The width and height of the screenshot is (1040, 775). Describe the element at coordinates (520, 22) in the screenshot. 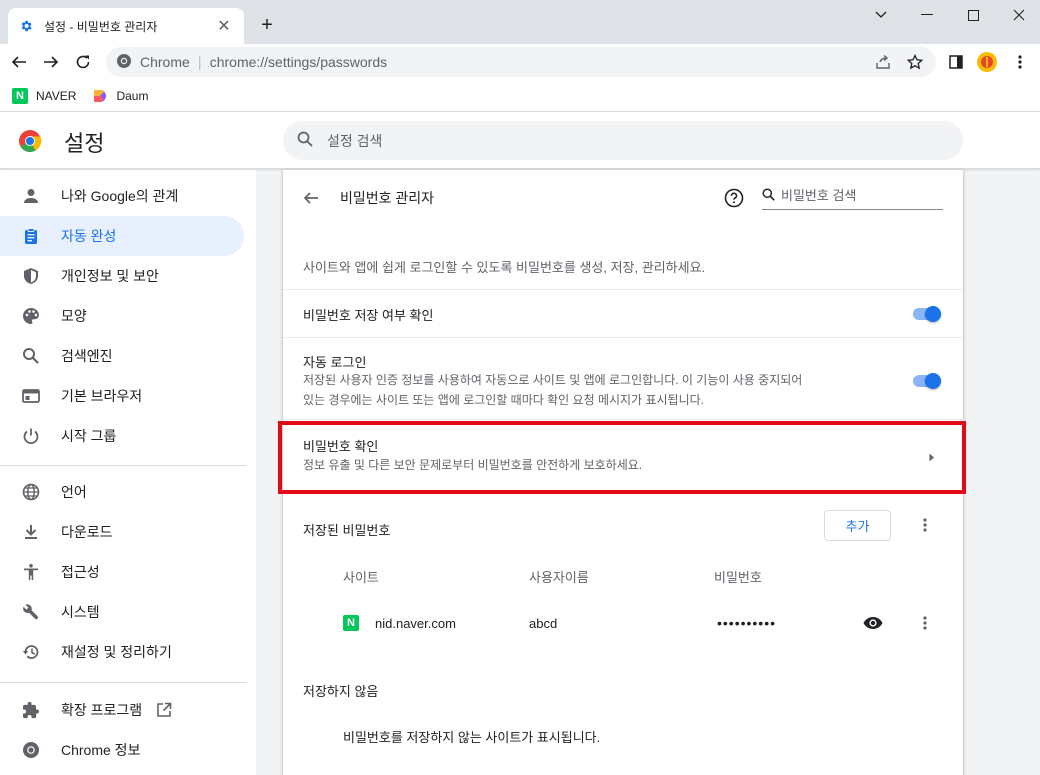

I see `tab-strip: 설정 - 비밀번호 관리자 ✕ +` at that location.